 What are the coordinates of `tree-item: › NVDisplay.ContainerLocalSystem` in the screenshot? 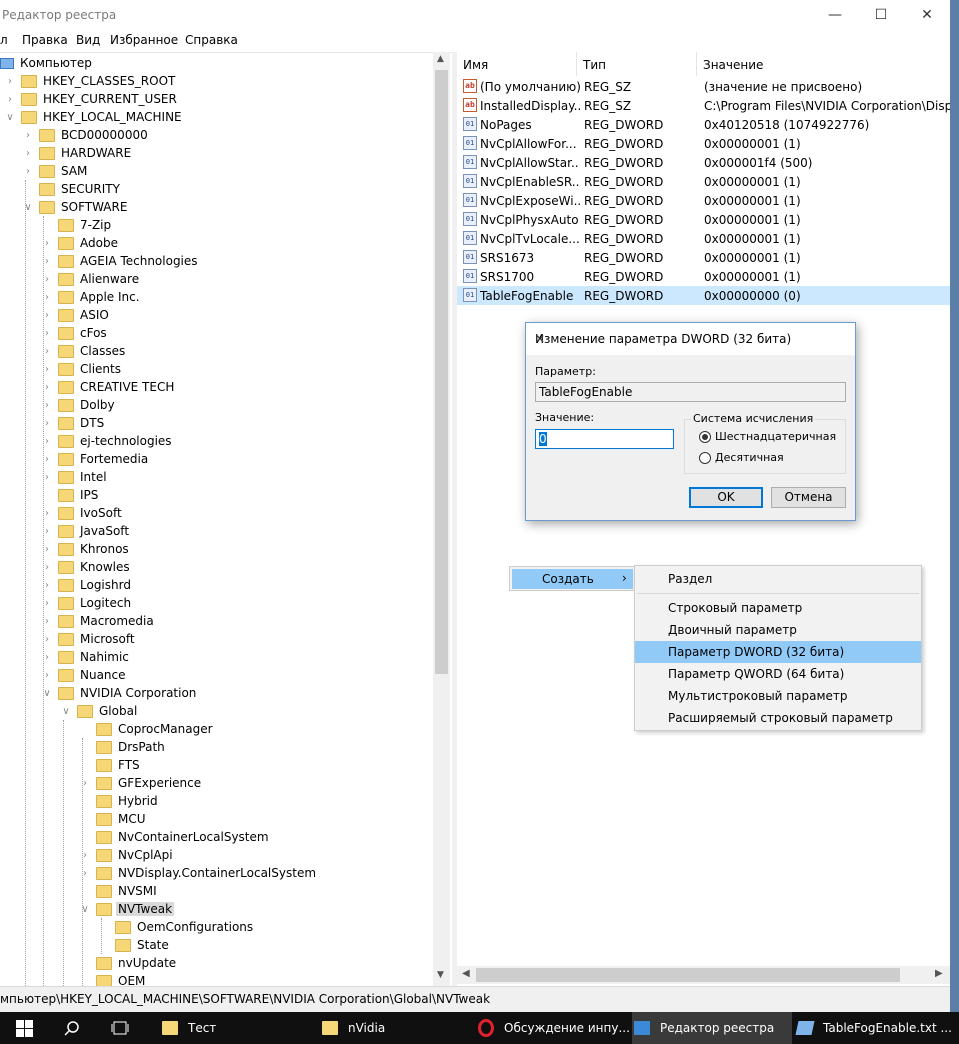 It's located at (198, 873).